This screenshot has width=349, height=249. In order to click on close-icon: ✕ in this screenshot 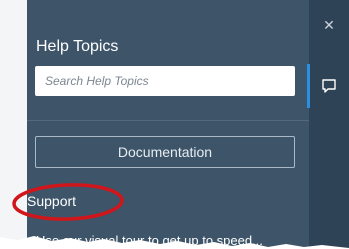, I will do `click(329, 25)`.